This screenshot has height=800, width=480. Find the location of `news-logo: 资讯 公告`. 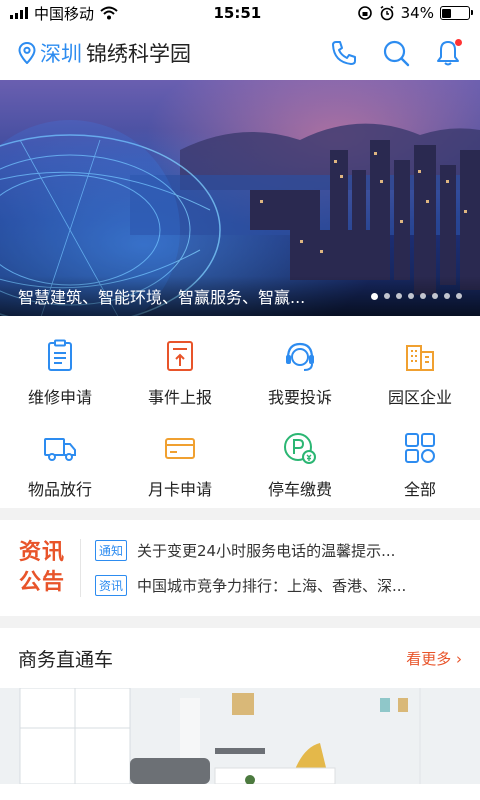

news-logo: 资讯 公告 is located at coordinates (42, 568).